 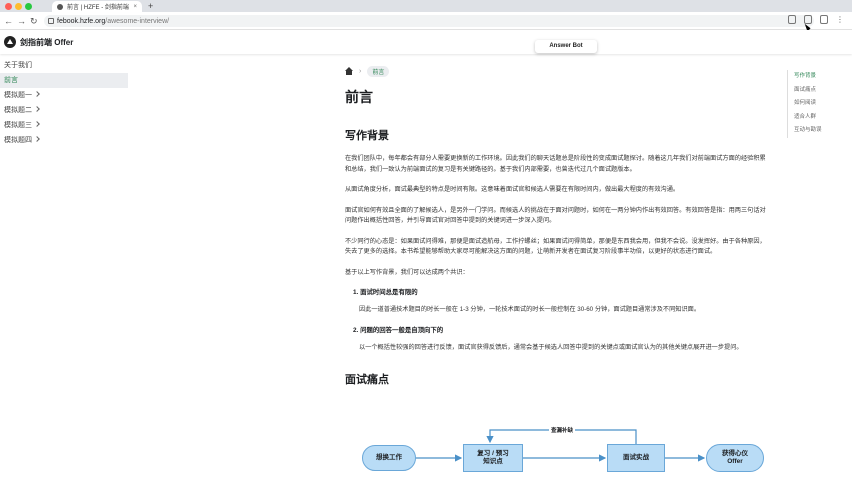 I want to click on flow-node-review-text: 复习 / 预习 知识点, so click(x=493, y=457).